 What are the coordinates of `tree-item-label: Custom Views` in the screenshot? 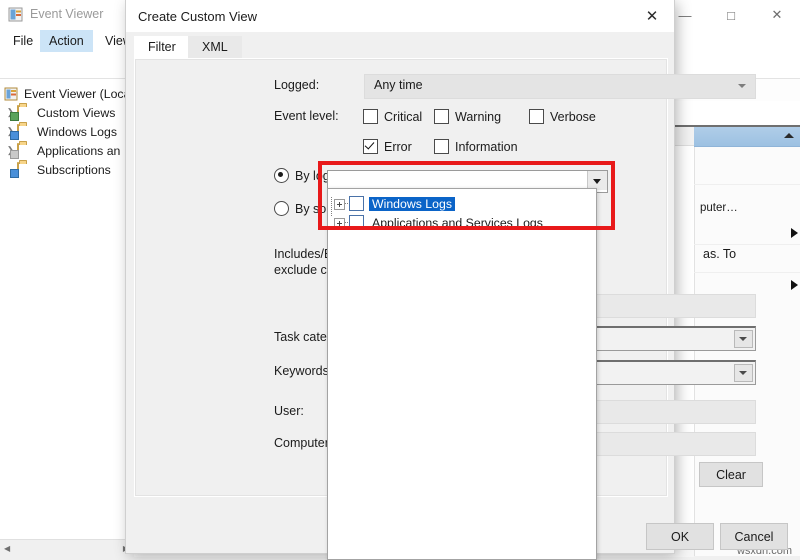 It's located at (76, 112).